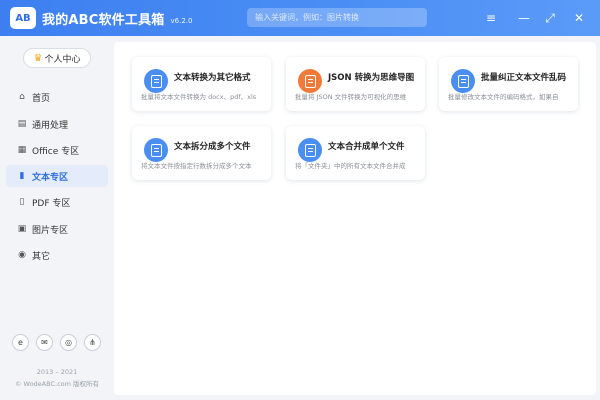 The width and height of the screenshot is (600, 400). Describe the element at coordinates (68, 342) in the screenshot. I see `chat-icon: ◎` at that location.